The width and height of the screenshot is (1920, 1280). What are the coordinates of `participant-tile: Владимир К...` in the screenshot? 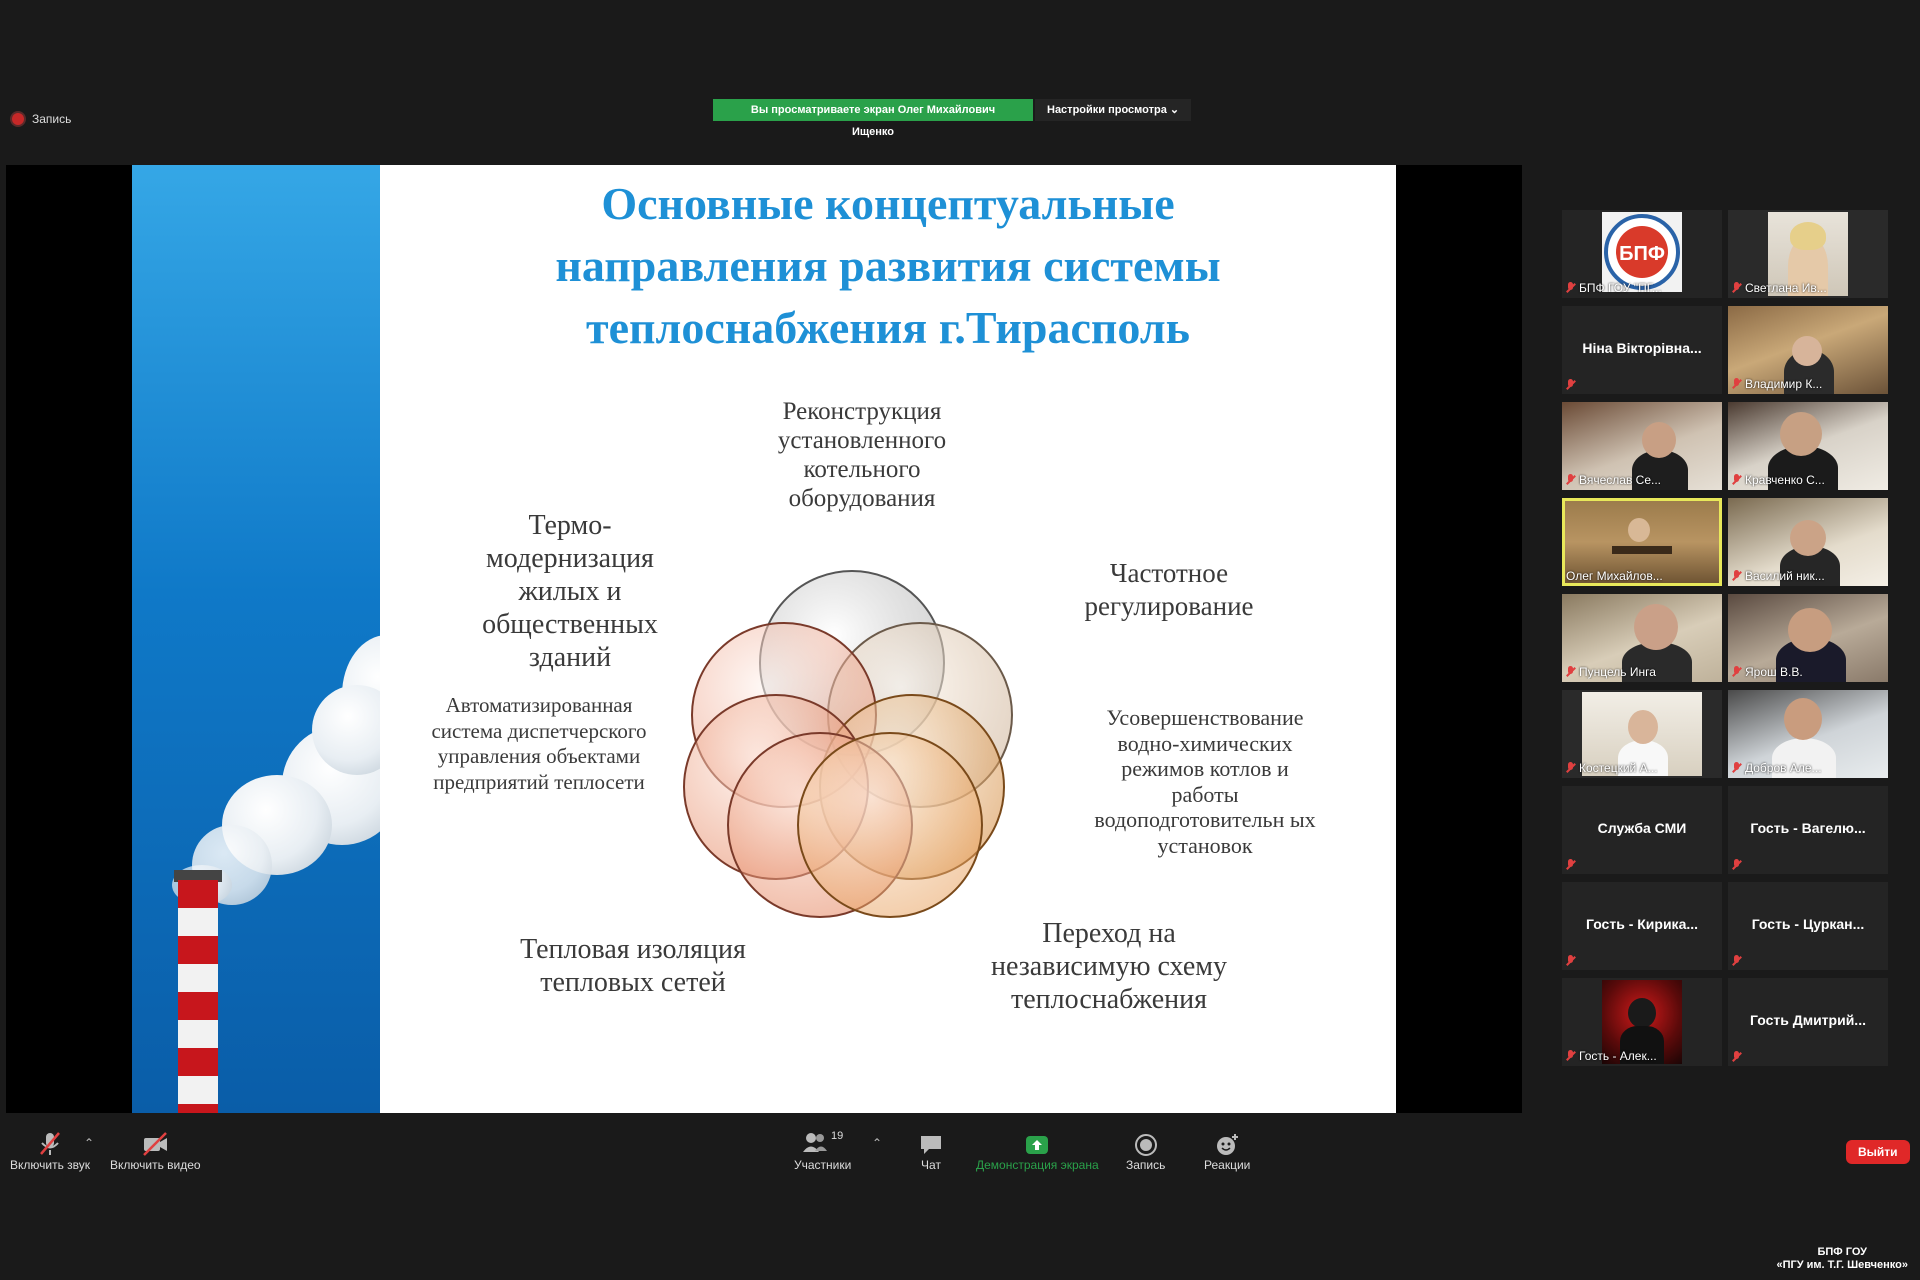 It's located at (1808, 350).